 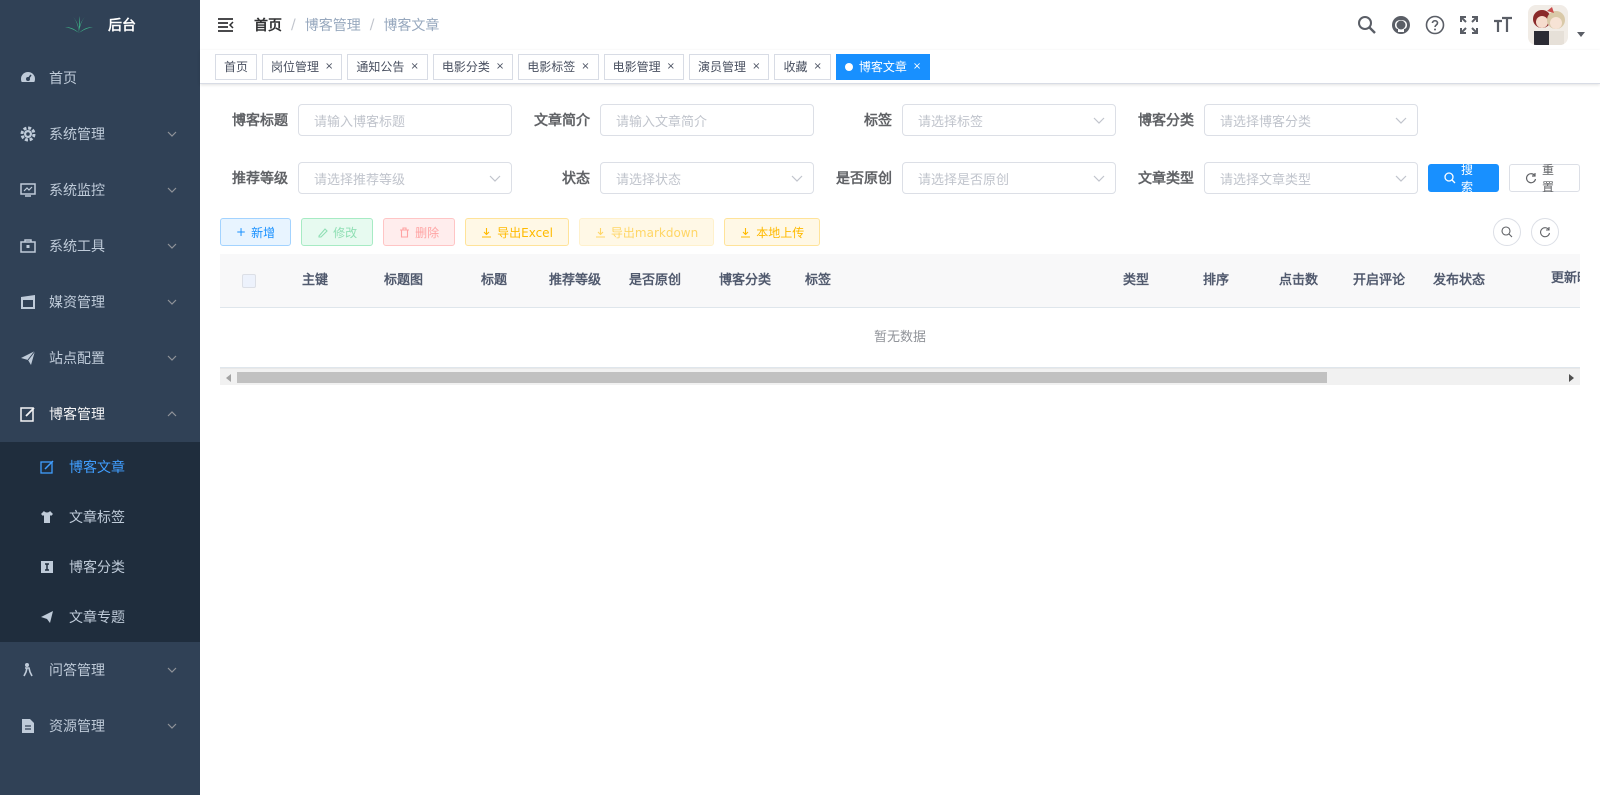 I want to click on sidebar-item-label: 系统工具, so click(x=77, y=247).